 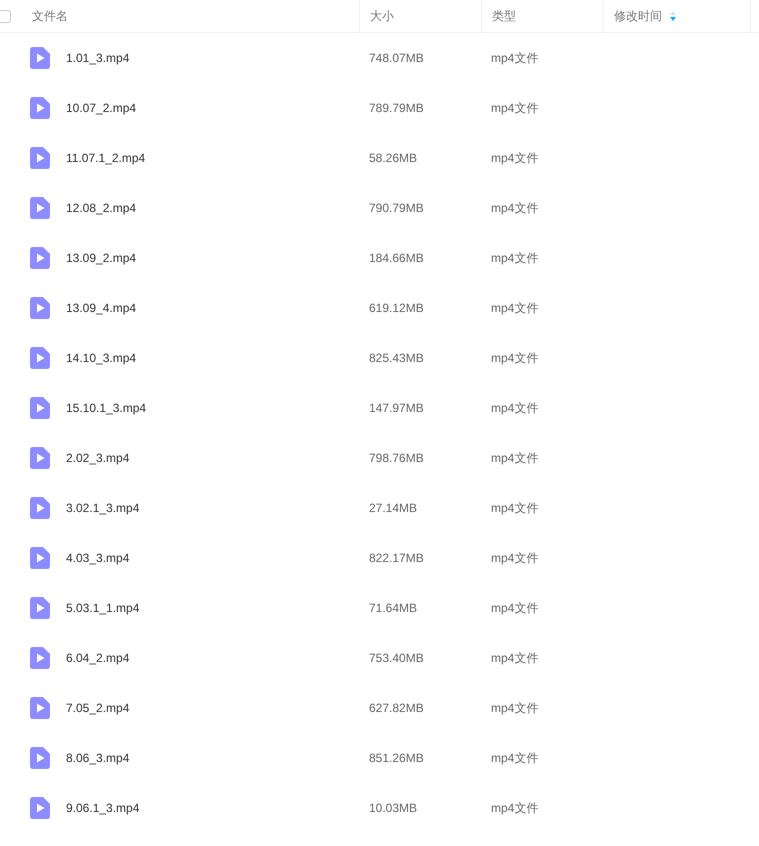 I want to click on file-size: 748.07MB, so click(x=396, y=58).